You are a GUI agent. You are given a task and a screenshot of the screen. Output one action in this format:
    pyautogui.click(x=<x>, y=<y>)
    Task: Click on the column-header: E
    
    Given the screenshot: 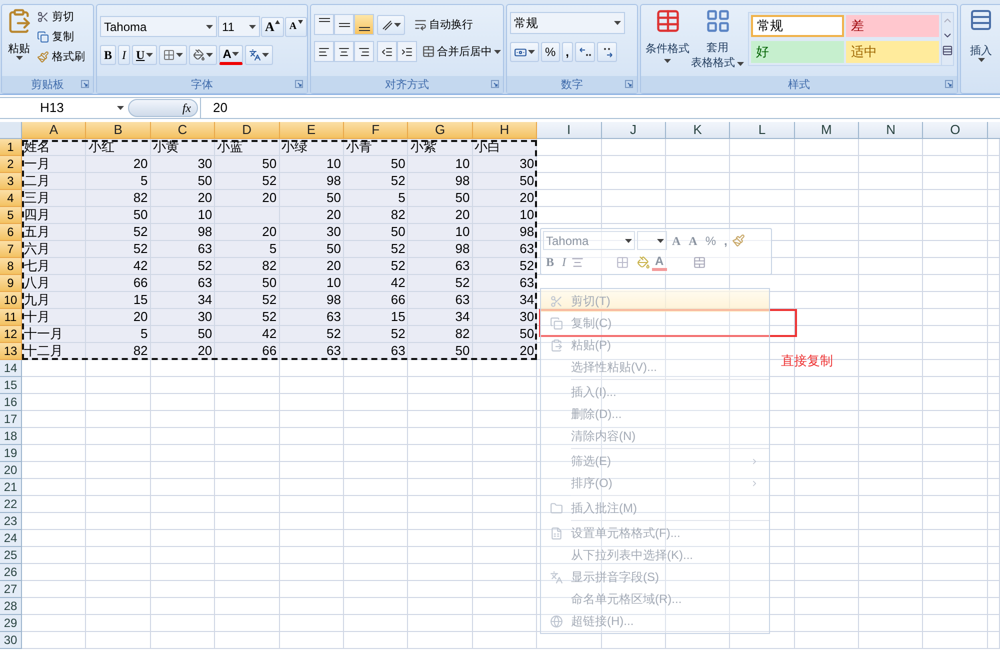 What is the action you would take?
    pyautogui.click(x=312, y=130)
    